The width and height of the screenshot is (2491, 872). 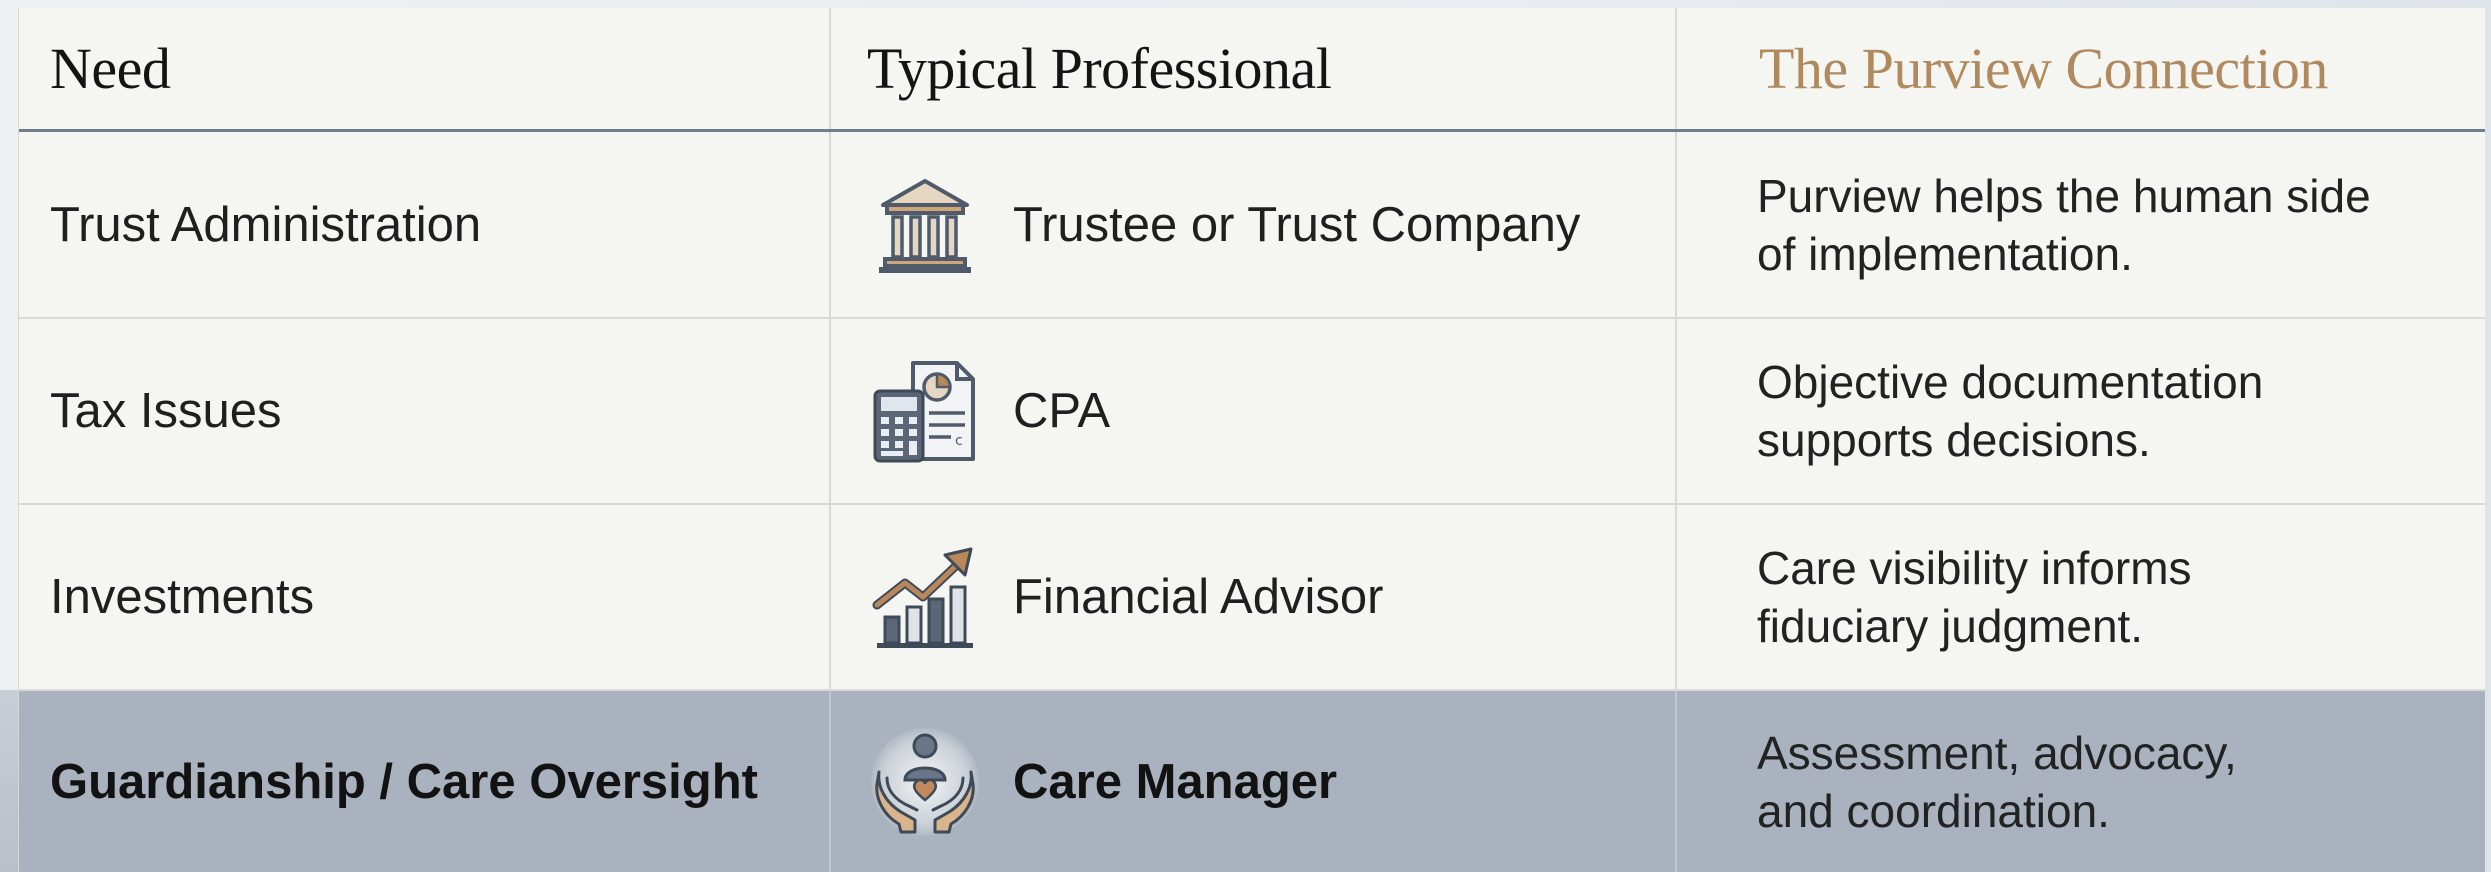 What do you see at coordinates (925, 225) in the screenshot?
I see `bank-building-icon` at bounding box center [925, 225].